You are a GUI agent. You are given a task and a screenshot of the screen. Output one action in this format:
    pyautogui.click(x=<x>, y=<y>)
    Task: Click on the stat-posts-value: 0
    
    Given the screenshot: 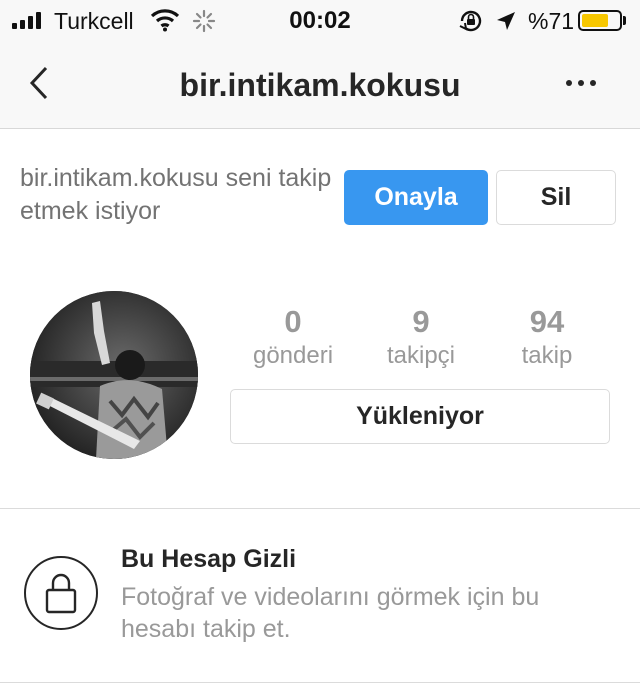 What is the action you would take?
    pyautogui.click(x=293, y=321)
    